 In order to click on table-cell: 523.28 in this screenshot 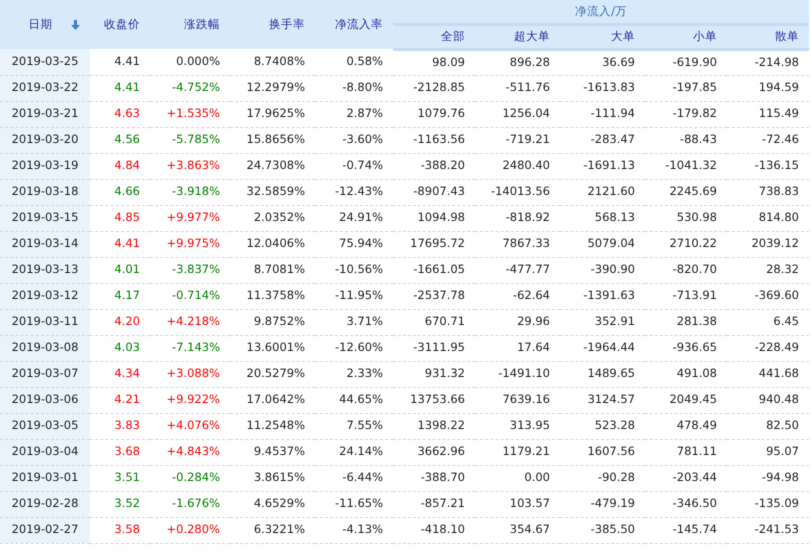, I will do `click(614, 425)`.